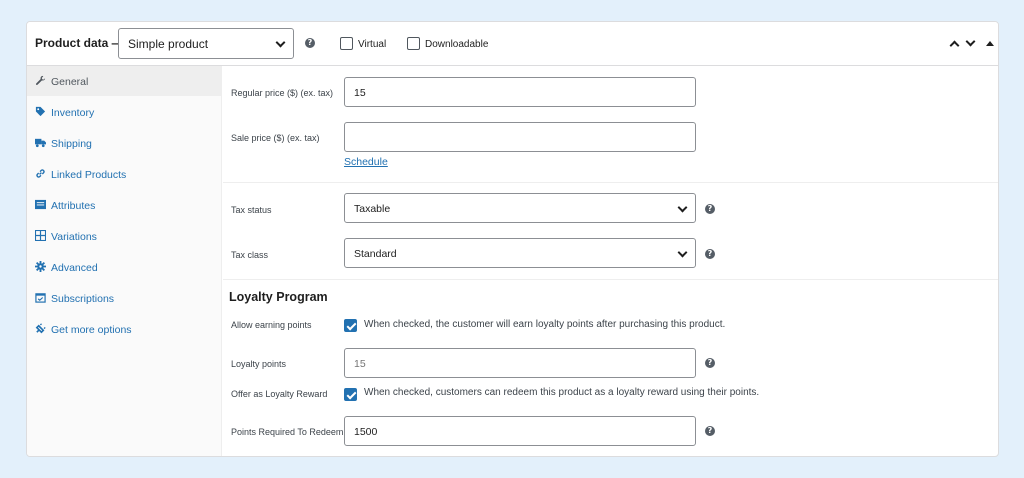  What do you see at coordinates (346, 43) in the screenshot?
I see `virtual-checkbox` at bounding box center [346, 43].